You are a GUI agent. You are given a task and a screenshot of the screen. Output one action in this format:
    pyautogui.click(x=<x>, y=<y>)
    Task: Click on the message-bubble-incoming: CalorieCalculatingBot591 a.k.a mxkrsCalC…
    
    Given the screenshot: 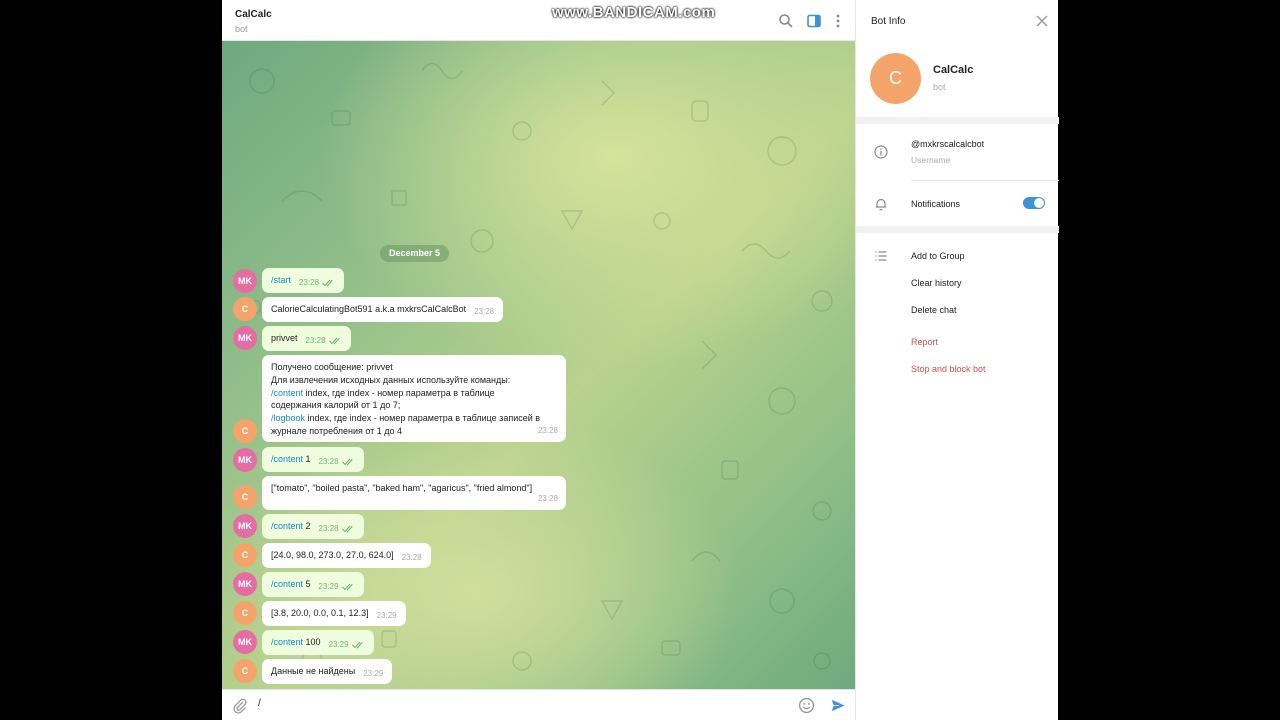 What is the action you would take?
    pyautogui.click(x=383, y=309)
    